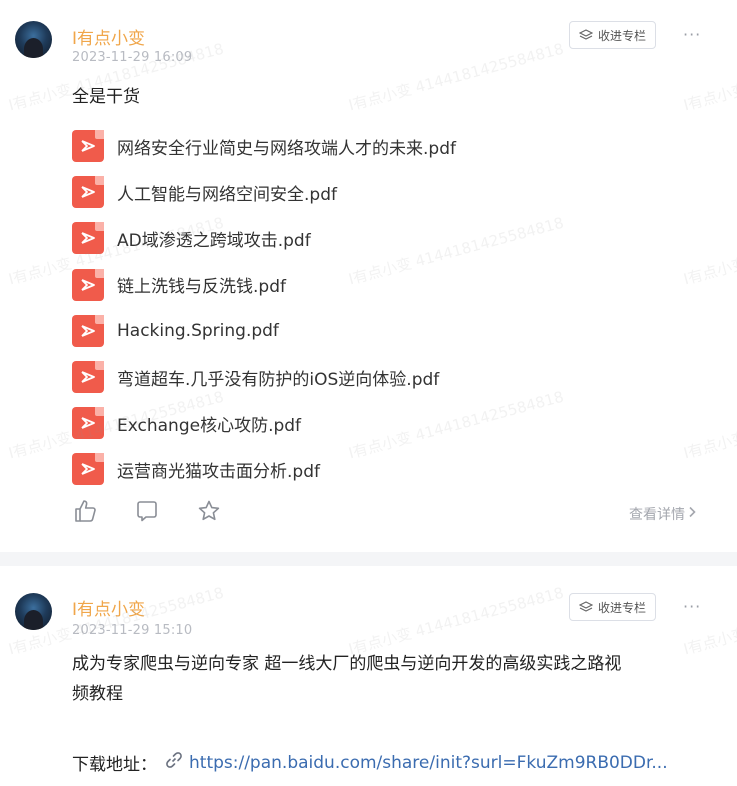  What do you see at coordinates (368, 559) in the screenshot?
I see `post-separator` at bounding box center [368, 559].